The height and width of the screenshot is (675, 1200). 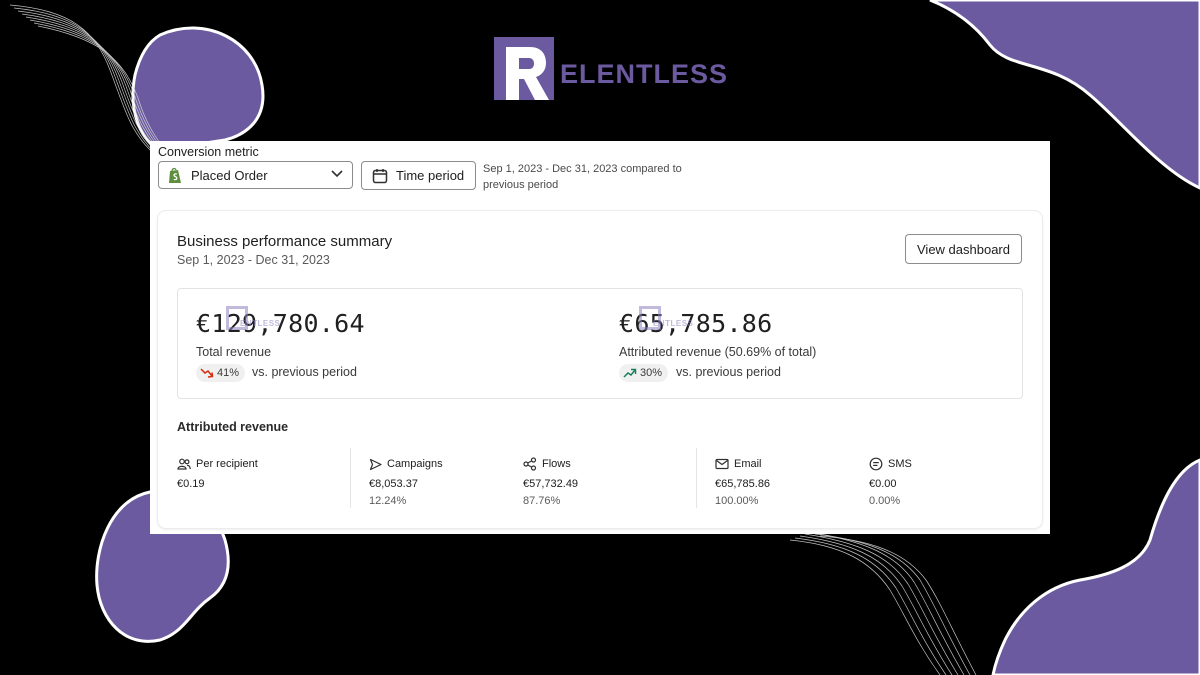 I want to click on attributed-revenue-title: Attributed revenue, so click(x=233, y=427).